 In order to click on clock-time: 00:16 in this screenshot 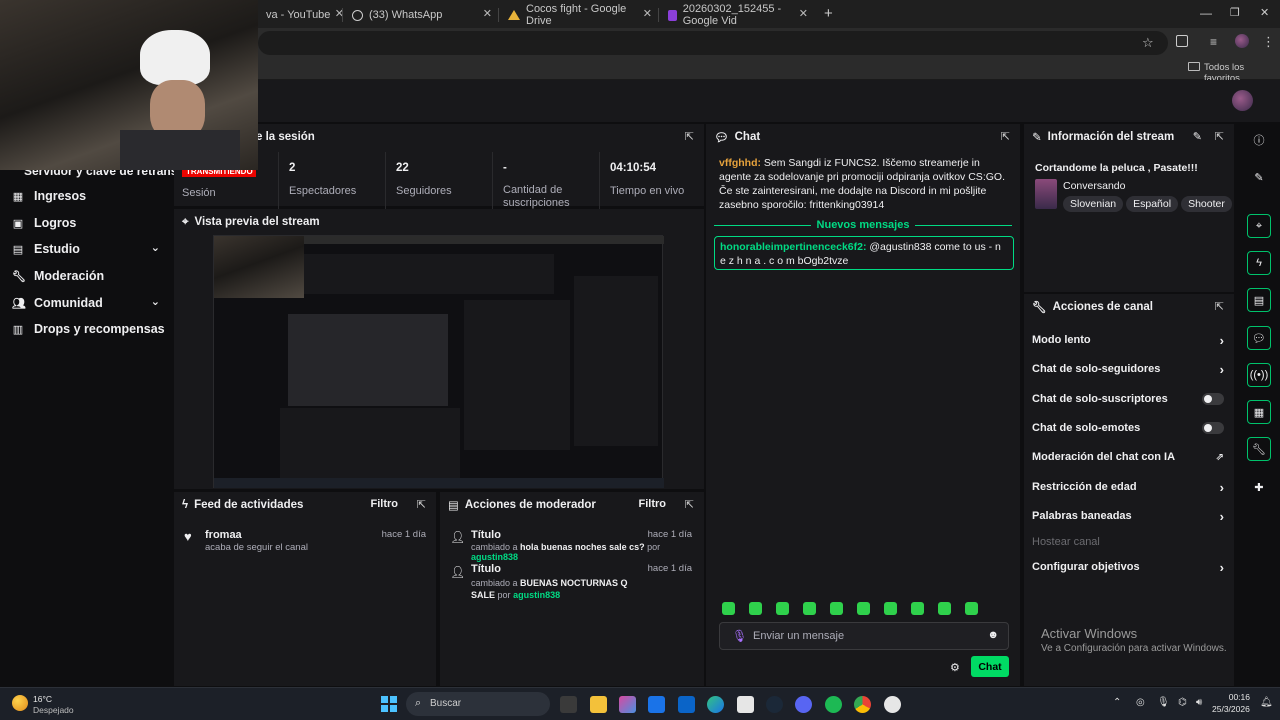, I will do `click(1235, 697)`.